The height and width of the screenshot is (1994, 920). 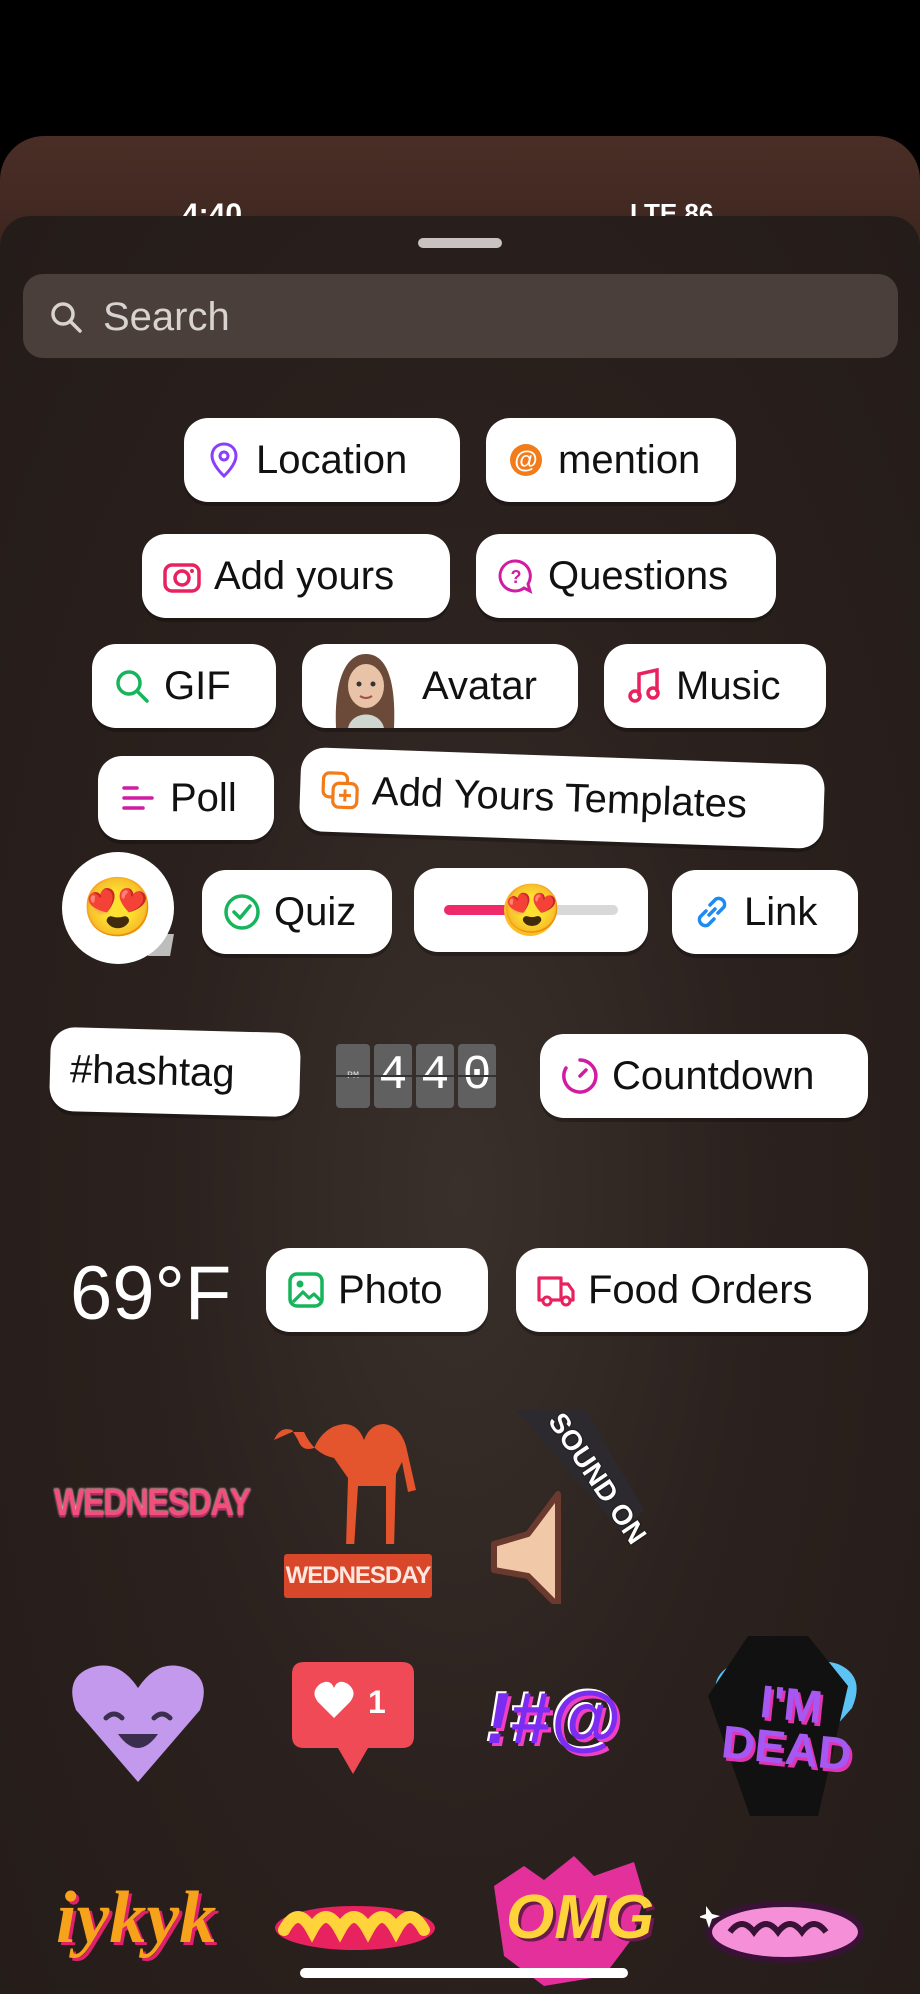 I want to click on templates-label: Add Yours Templates, so click(x=559, y=797).